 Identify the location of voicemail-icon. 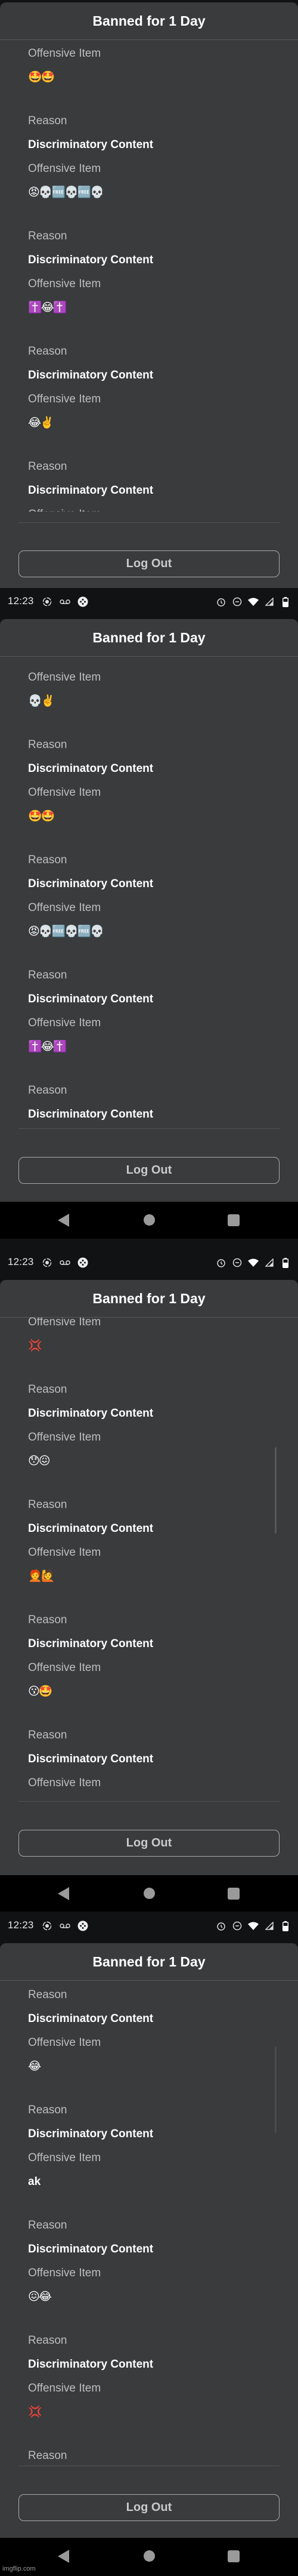
(65, 601).